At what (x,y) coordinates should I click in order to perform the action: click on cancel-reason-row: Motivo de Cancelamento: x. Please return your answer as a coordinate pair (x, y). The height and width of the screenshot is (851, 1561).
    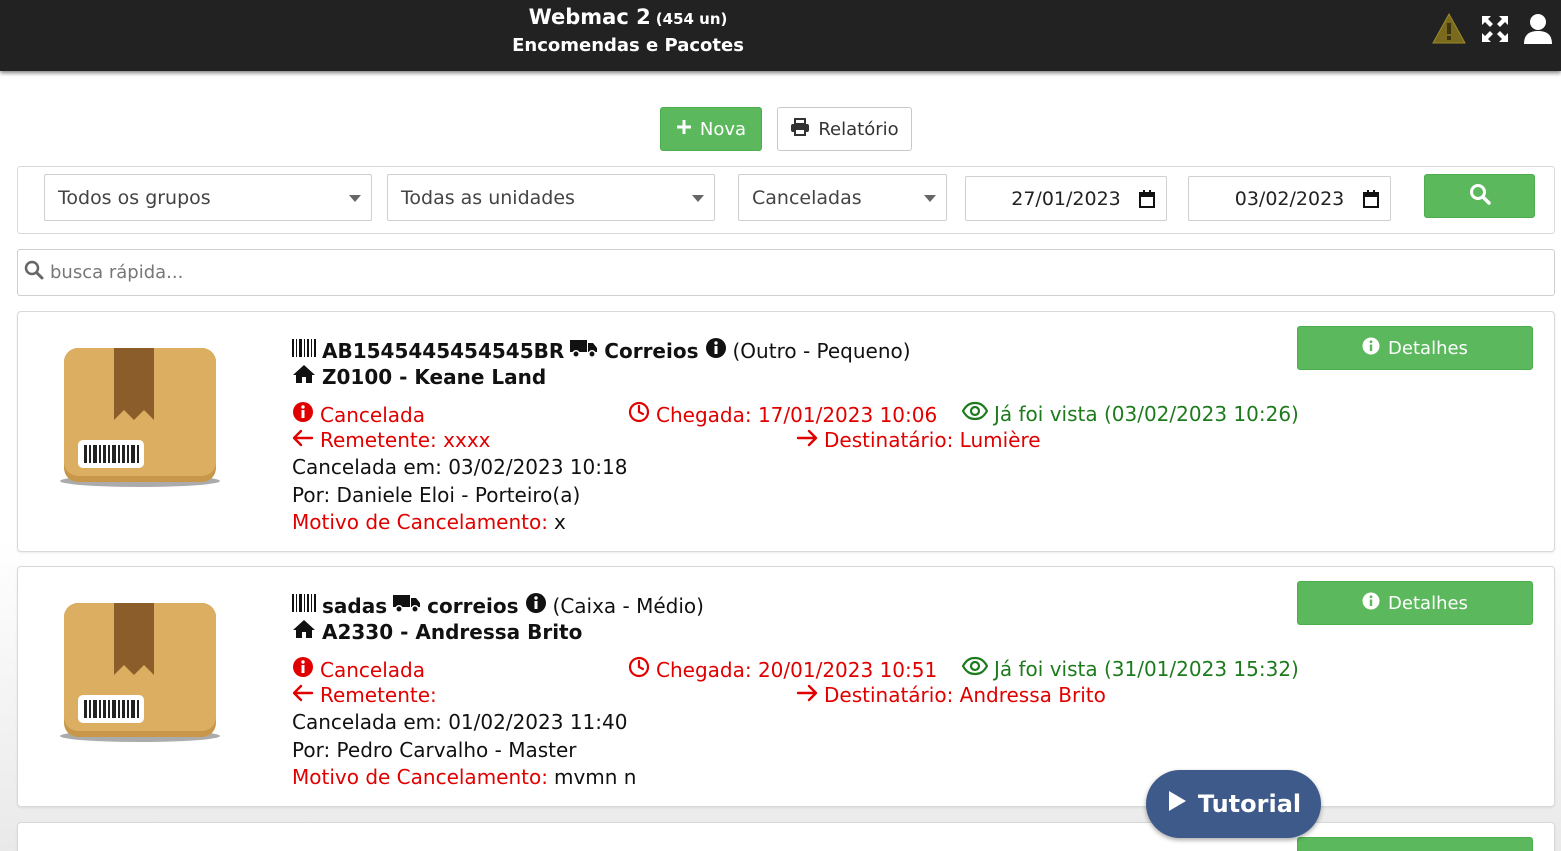
    Looking at the image, I should click on (429, 522).